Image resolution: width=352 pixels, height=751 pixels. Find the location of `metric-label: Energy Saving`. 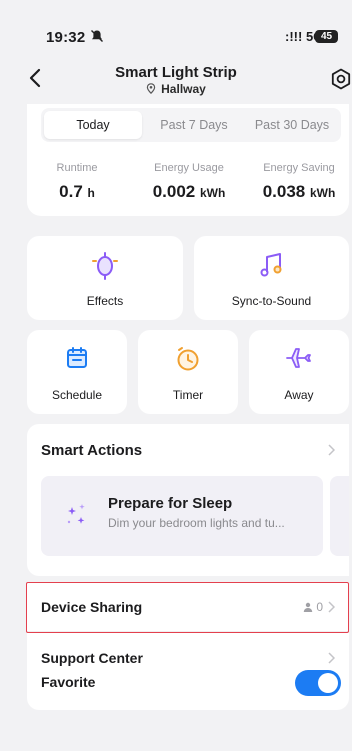

metric-label: Energy Saving is located at coordinates (299, 168).